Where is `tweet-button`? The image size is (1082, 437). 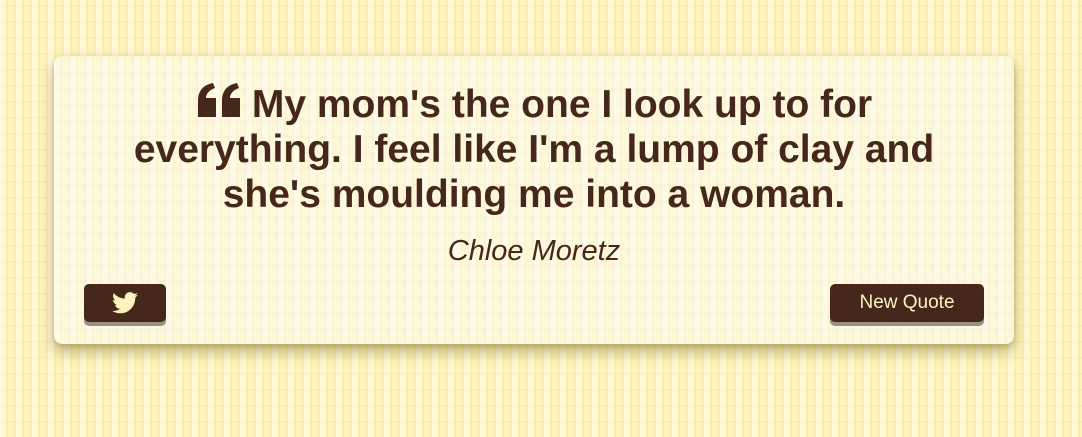 tweet-button is located at coordinates (125, 303).